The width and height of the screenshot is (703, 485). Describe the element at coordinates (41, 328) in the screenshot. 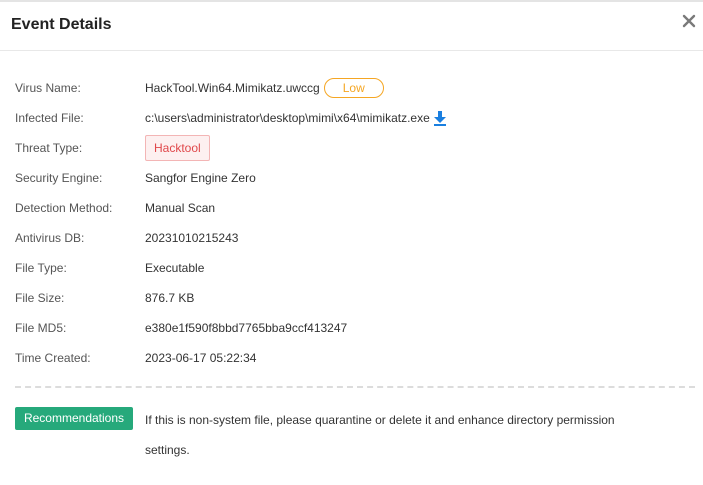

I see `file-md5-label: File MD5:` at that location.